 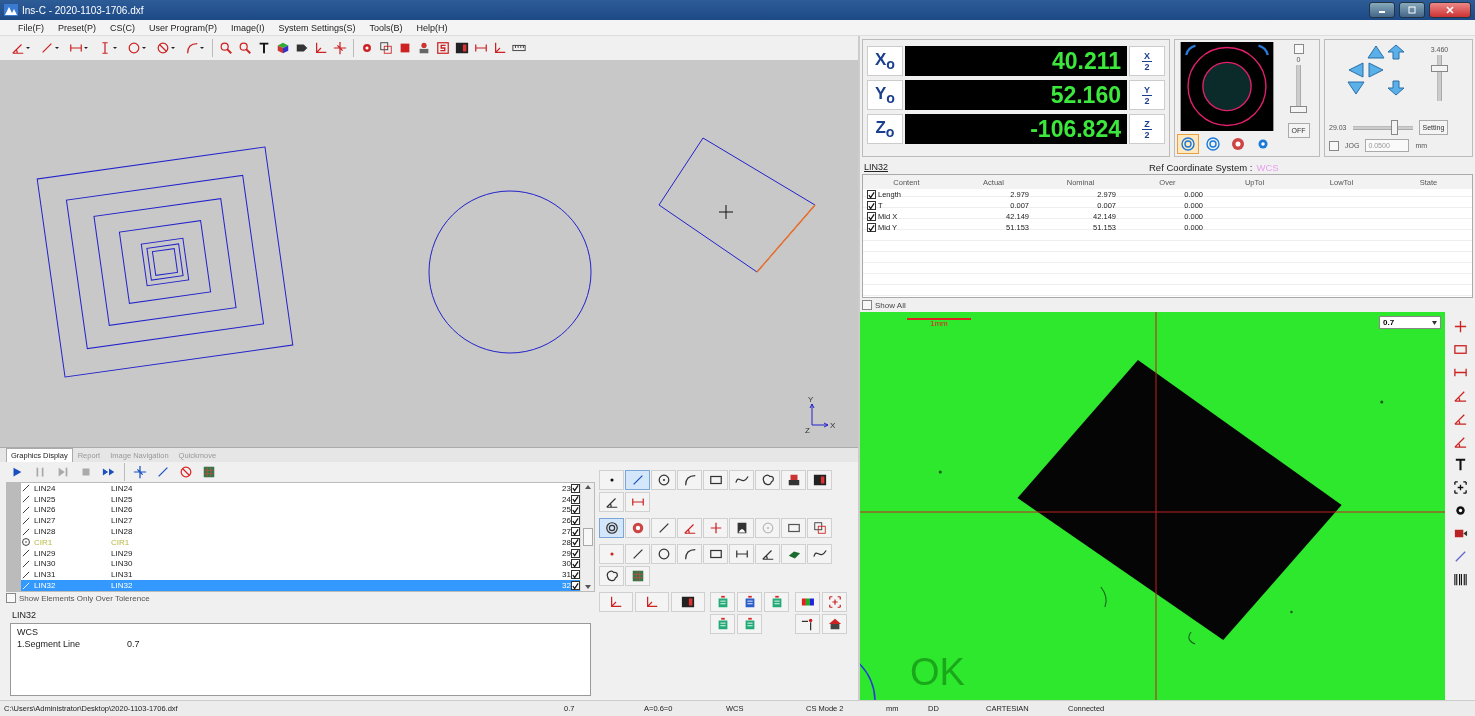 I want to click on image-icon, so click(x=741, y=528).